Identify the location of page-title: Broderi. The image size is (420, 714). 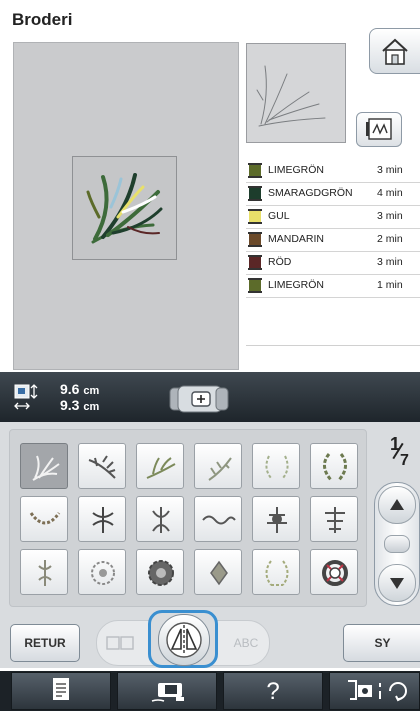
(42, 19).